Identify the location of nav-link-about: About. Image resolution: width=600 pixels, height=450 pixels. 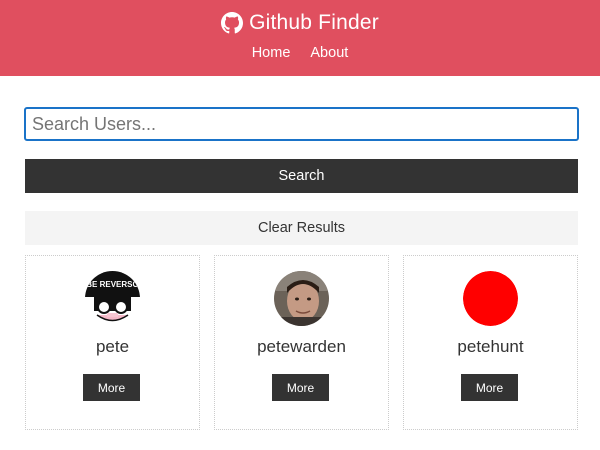
(329, 53).